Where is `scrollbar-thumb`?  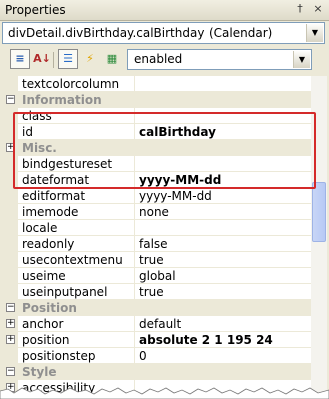 scrollbar-thumb is located at coordinates (319, 212).